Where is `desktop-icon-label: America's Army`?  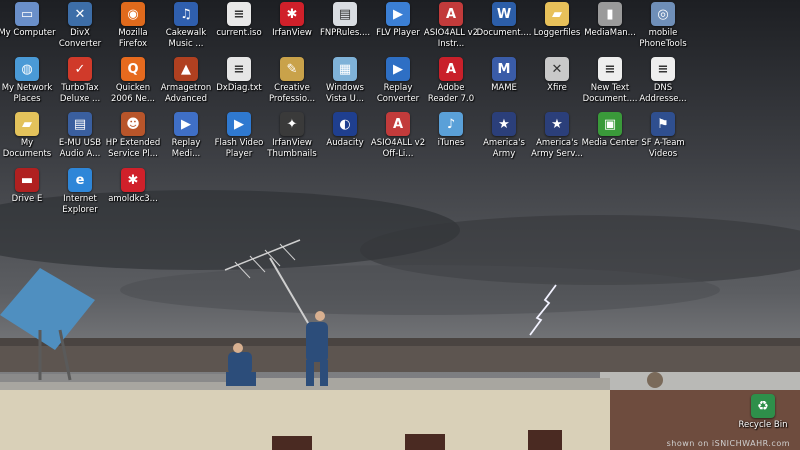 desktop-icon-label: America's Army is located at coordinates (504, 148).